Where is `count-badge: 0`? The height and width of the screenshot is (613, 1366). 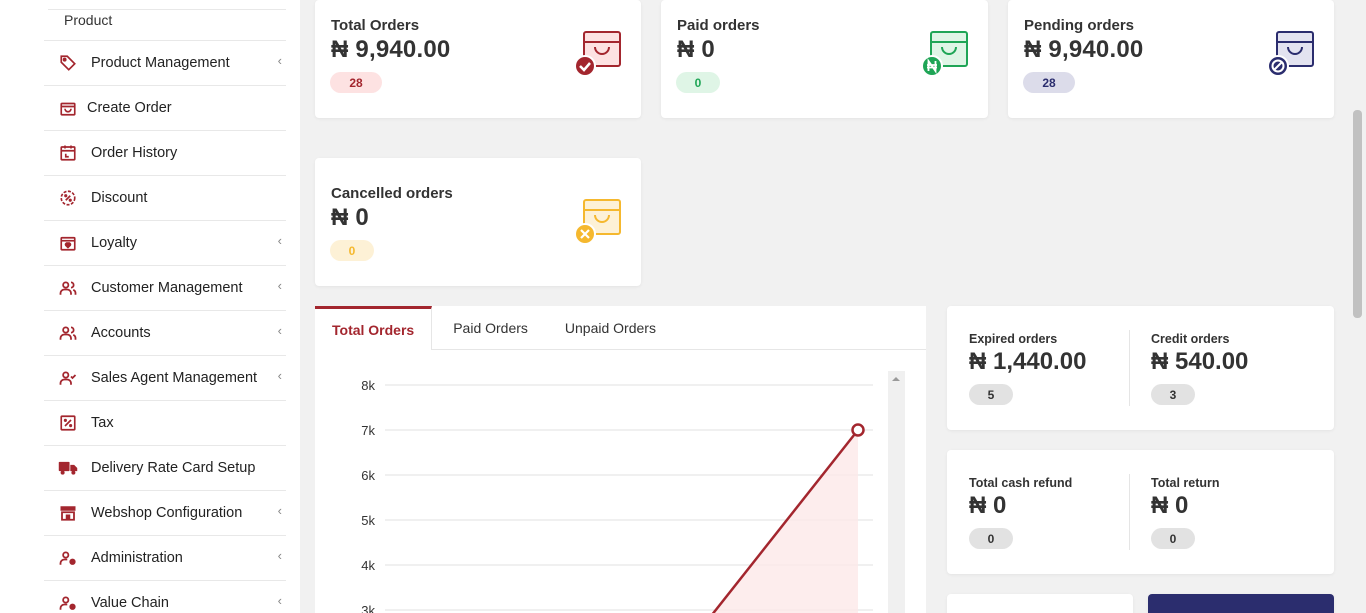 count-badge: 0 is located at coordinates (698, 82).